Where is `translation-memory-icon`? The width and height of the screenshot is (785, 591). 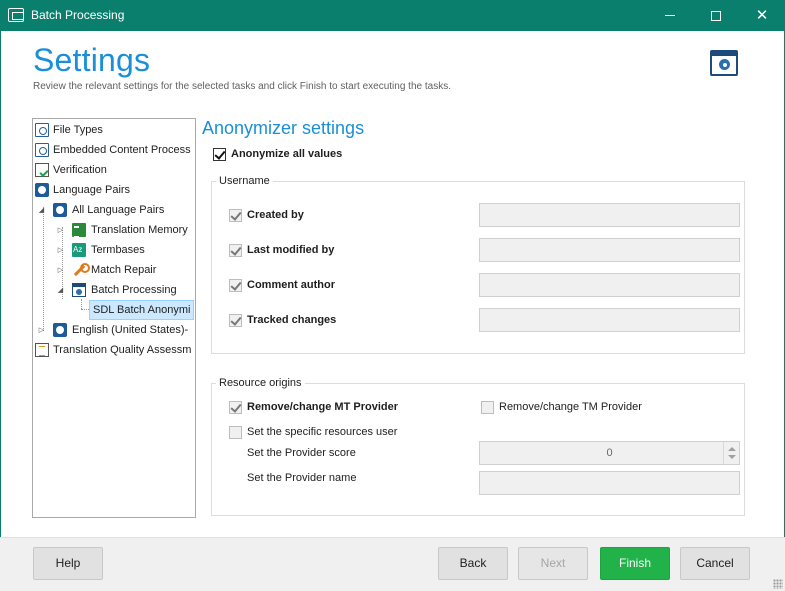 translation-memory-icon is located at coordinates (79, 230).